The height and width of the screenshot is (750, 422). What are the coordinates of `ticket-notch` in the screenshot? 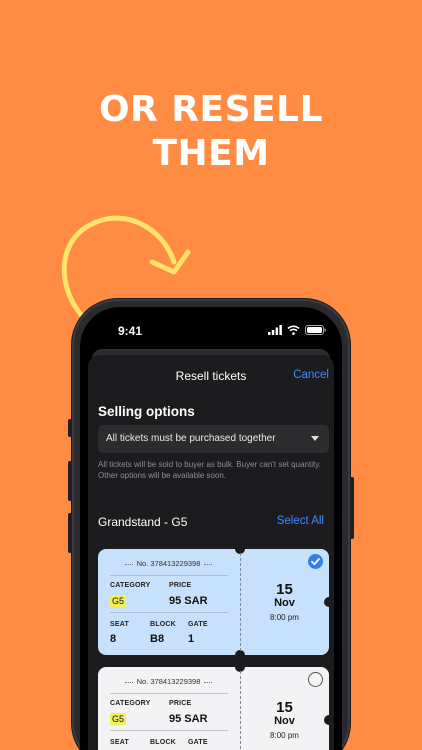 It's located at (240, 655).